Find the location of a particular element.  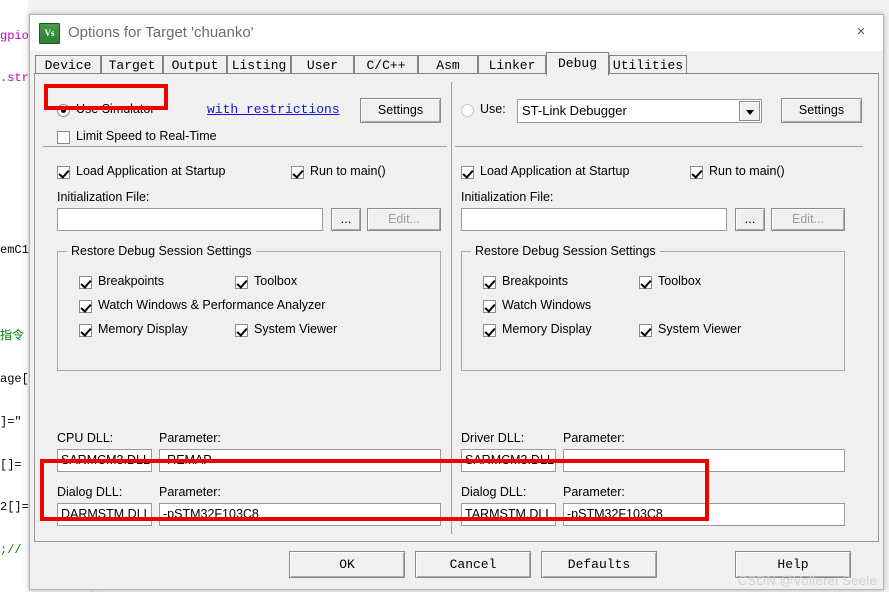

uvision-icon: Vs is located at coordinates (49, 33).